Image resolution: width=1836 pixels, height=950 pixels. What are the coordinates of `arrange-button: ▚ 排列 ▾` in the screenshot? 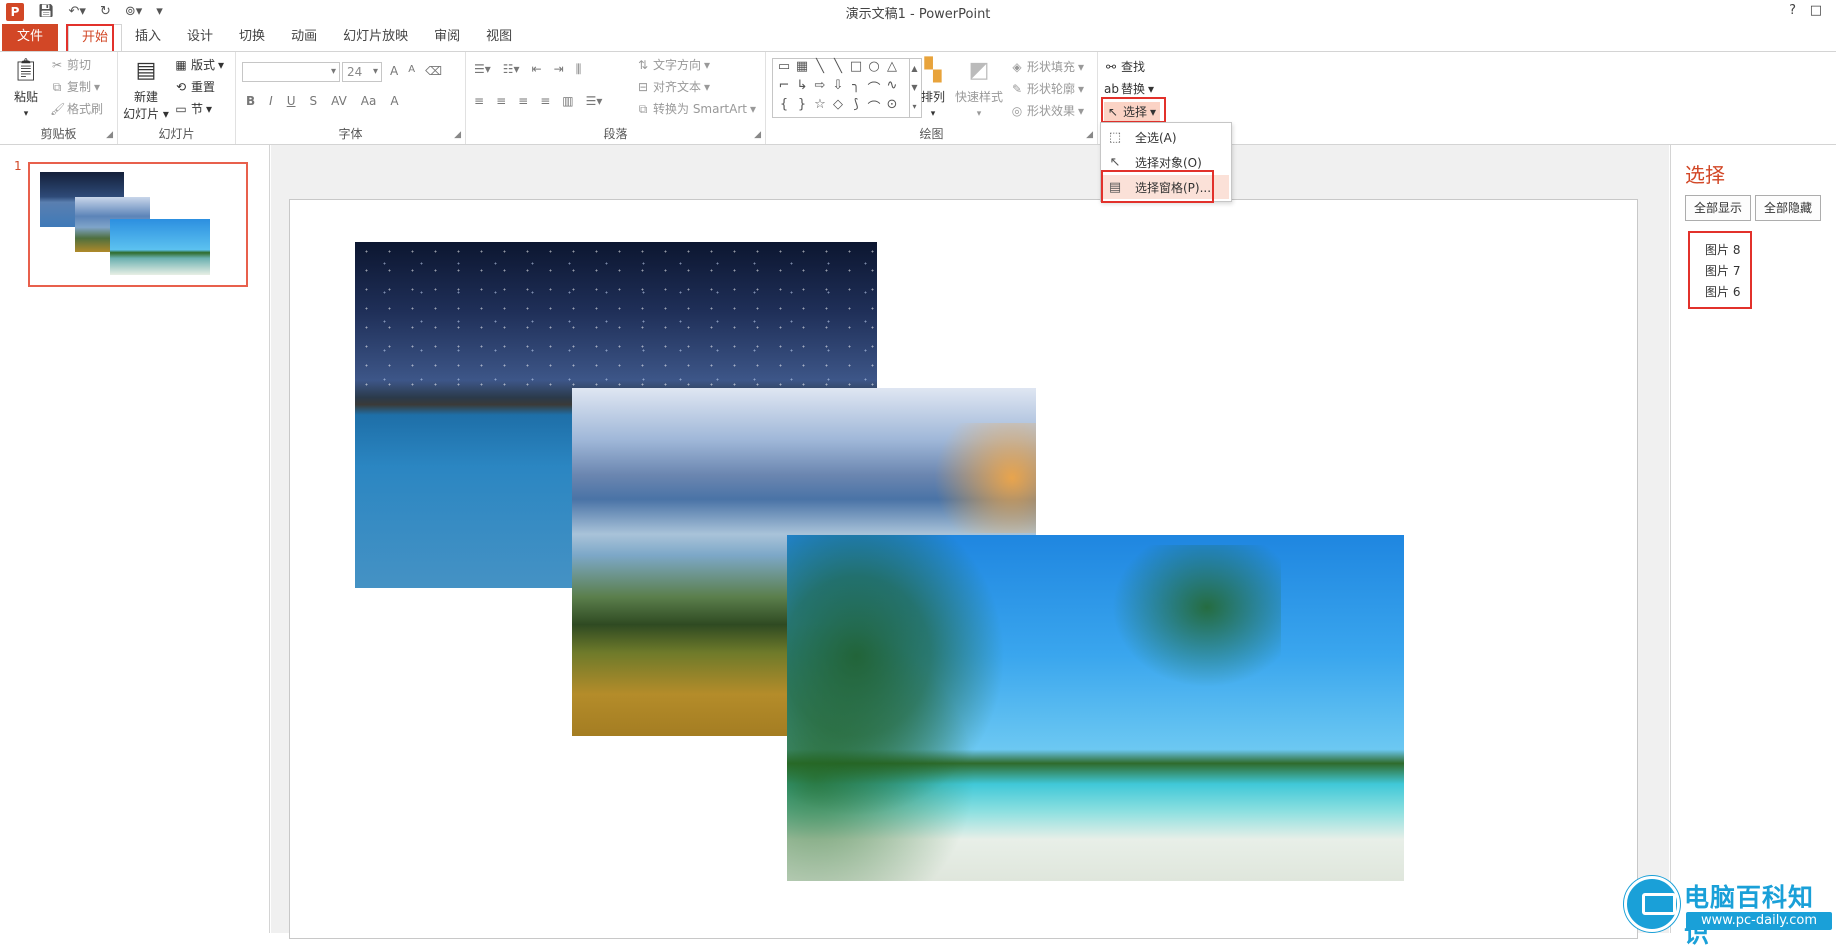 It's located at (933, 87).